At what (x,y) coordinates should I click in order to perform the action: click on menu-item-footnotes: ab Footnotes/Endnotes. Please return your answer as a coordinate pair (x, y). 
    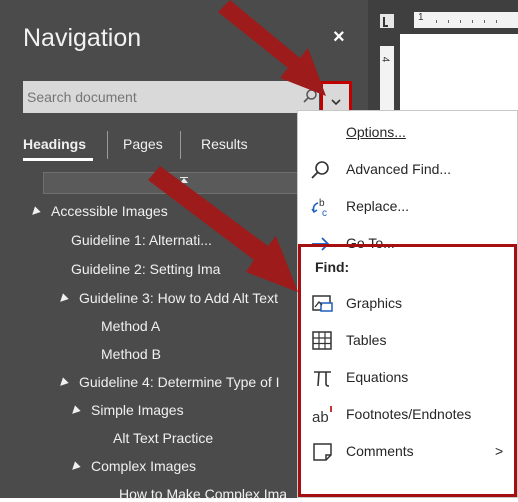
    Looking at the image, I should click on (409, 415).